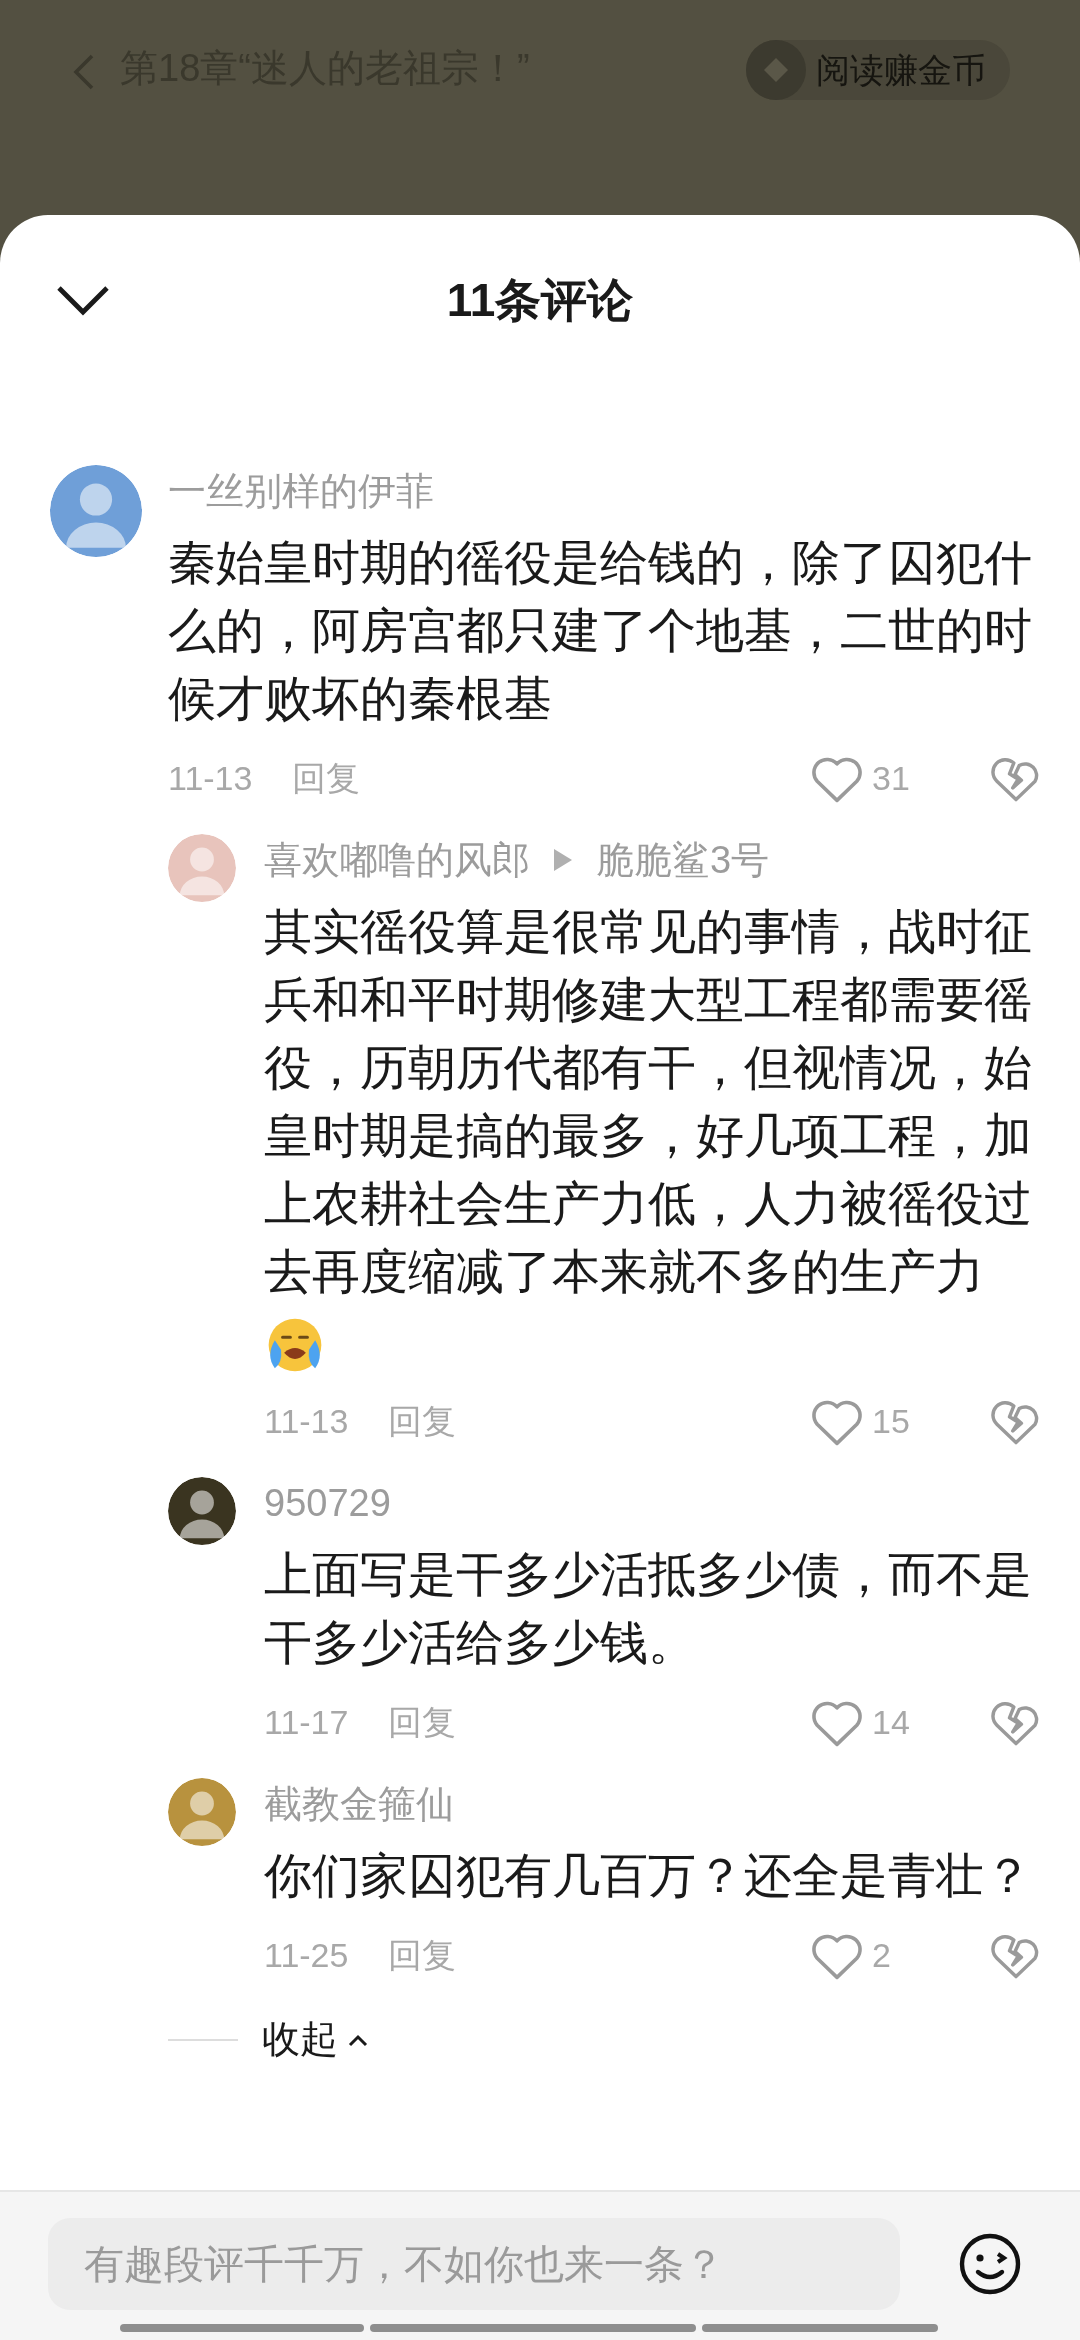  I want to click on comment-text: 秦始皇时期的徭役是给钱的，除了囚犯什么的，阿房宫都只建了个地基，二世的时候才败坏的秦根基, so click(600, 631).